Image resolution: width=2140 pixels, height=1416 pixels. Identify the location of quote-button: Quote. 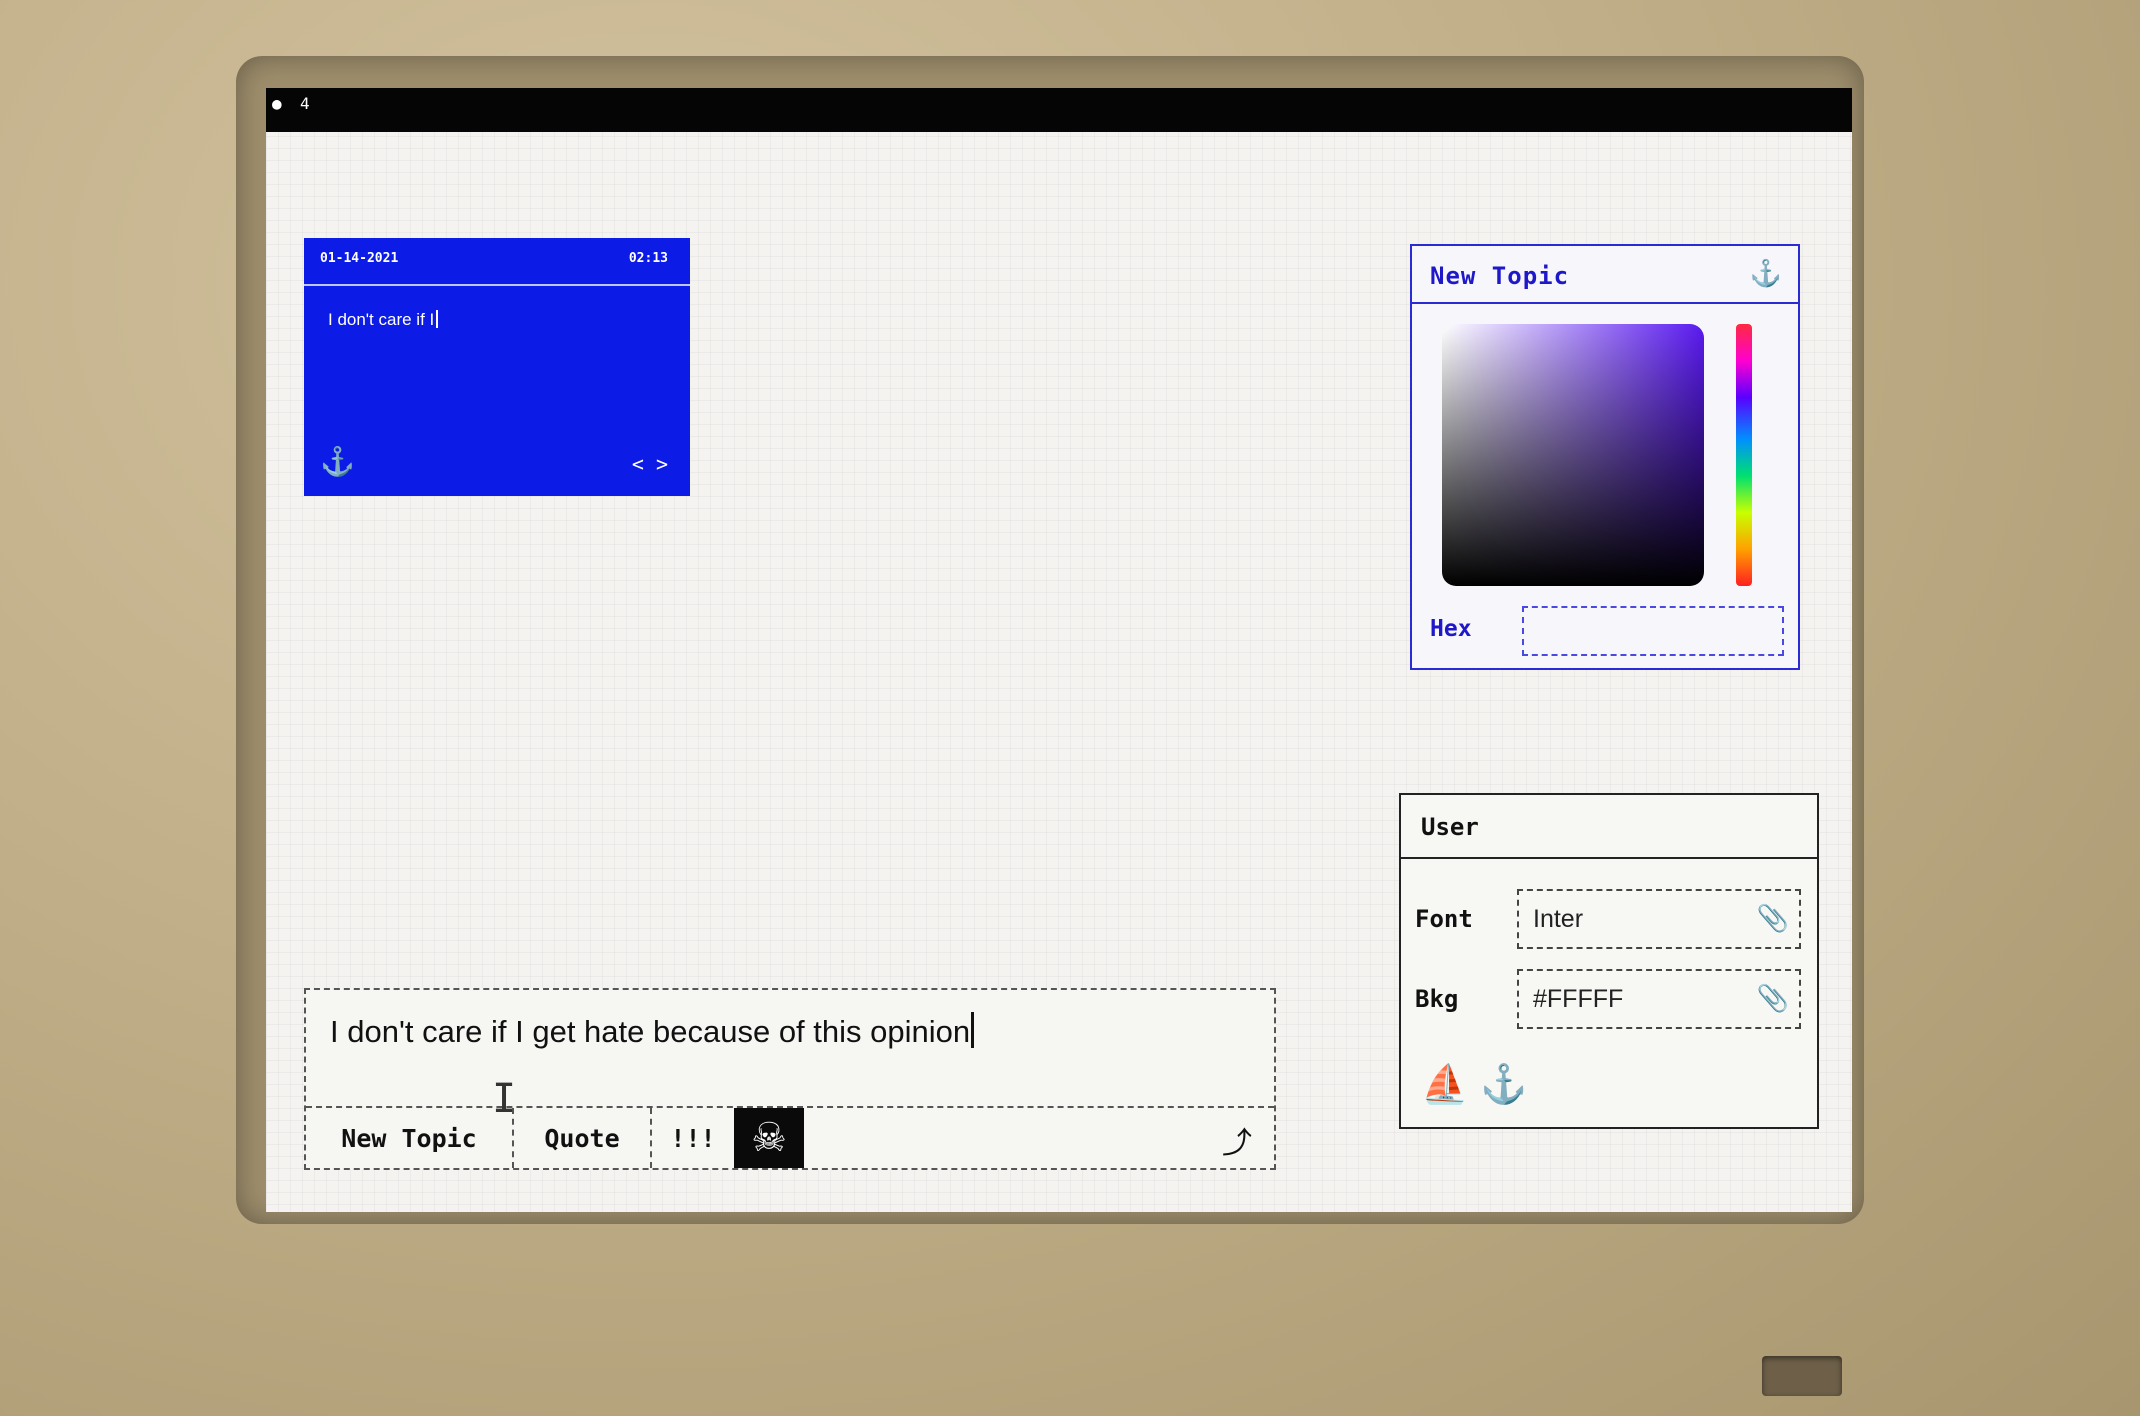
(583, 1138).